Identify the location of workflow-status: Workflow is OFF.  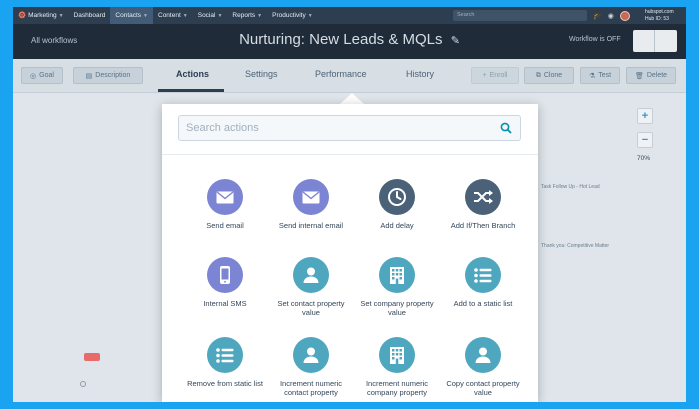
(595, 39).